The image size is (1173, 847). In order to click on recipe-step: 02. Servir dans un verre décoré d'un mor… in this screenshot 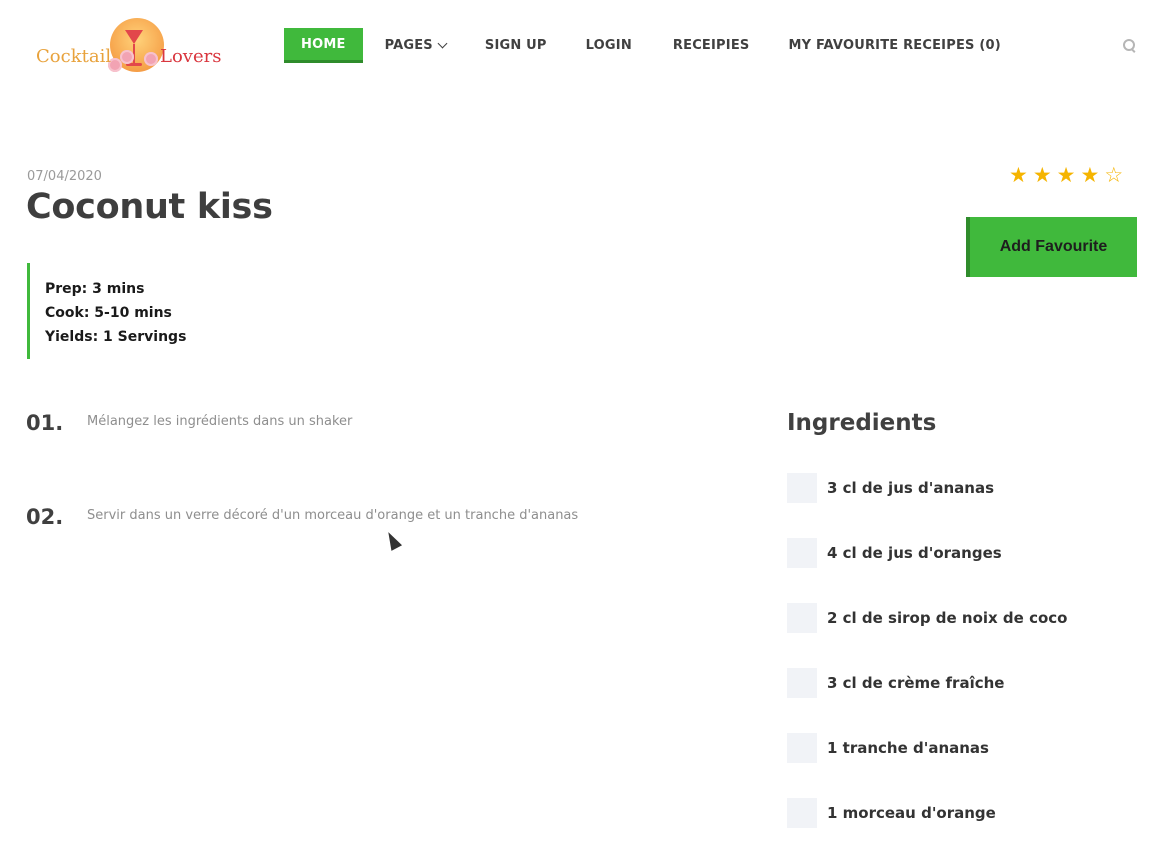, I will do `click(302, 517)`.